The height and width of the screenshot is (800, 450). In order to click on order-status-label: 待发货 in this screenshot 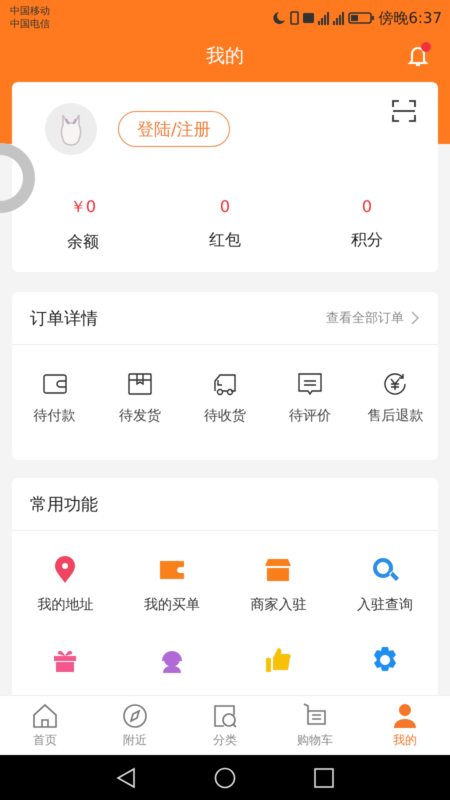, I will do `click(139, 416)`.